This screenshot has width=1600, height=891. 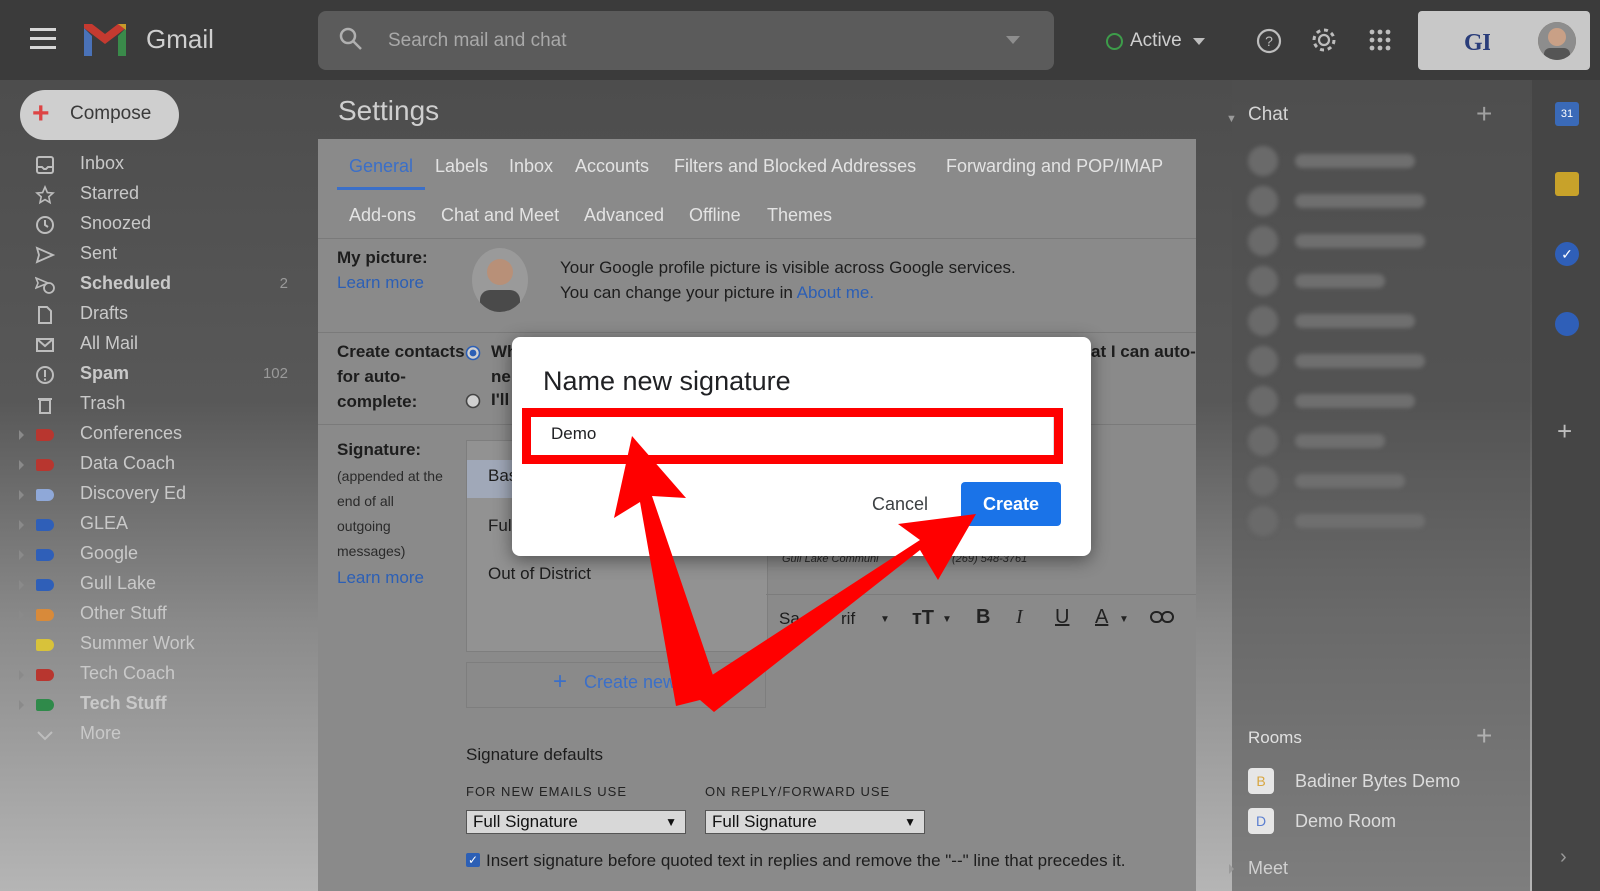 I want to click on arrow-to-input-icon, so click(x=666, y=571).